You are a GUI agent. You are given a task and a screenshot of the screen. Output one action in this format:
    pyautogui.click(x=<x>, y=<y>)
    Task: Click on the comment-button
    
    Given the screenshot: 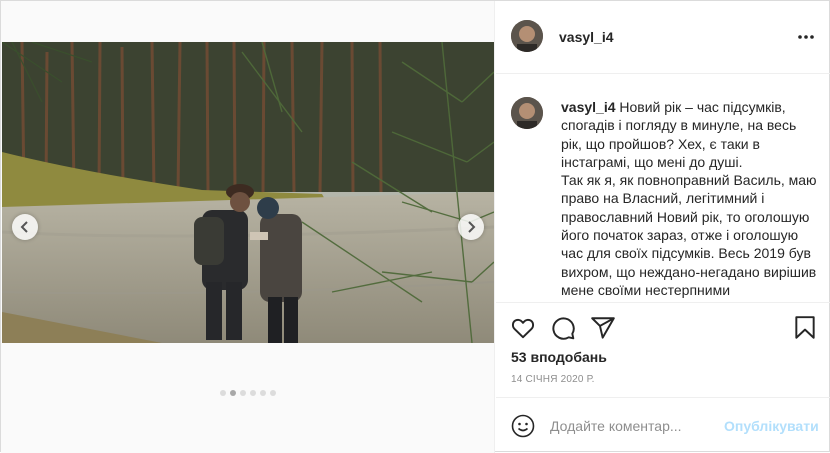 What is the action you would take?
    pyautogui.click(x=563, y=328)
    